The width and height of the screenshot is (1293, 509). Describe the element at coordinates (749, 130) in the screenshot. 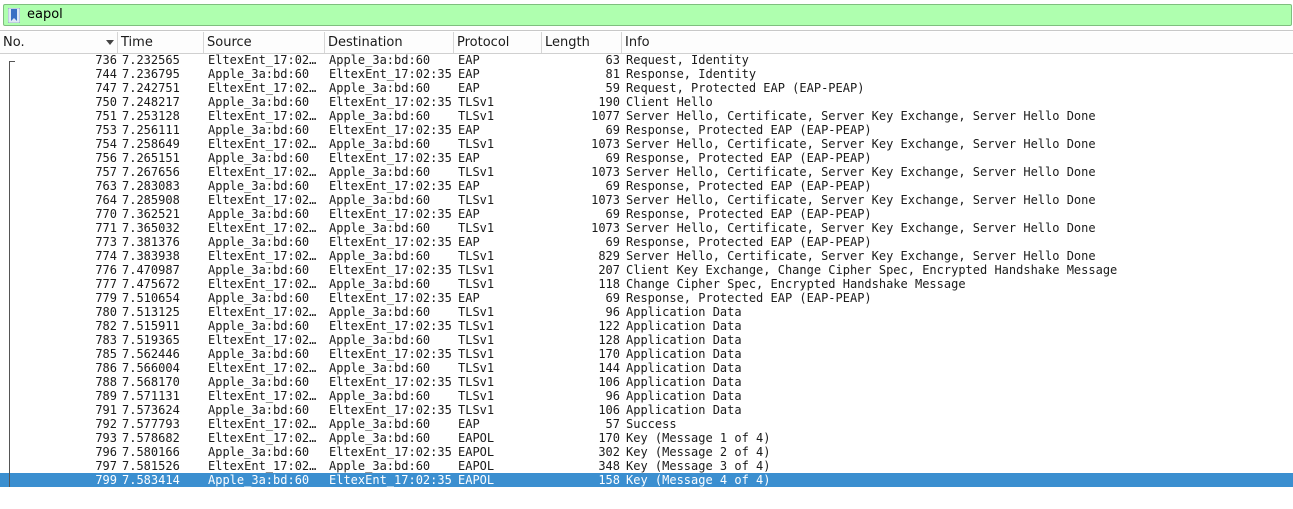

I see `packet-info: Response, Protected EAP (EAP-PEAP)` at that location.